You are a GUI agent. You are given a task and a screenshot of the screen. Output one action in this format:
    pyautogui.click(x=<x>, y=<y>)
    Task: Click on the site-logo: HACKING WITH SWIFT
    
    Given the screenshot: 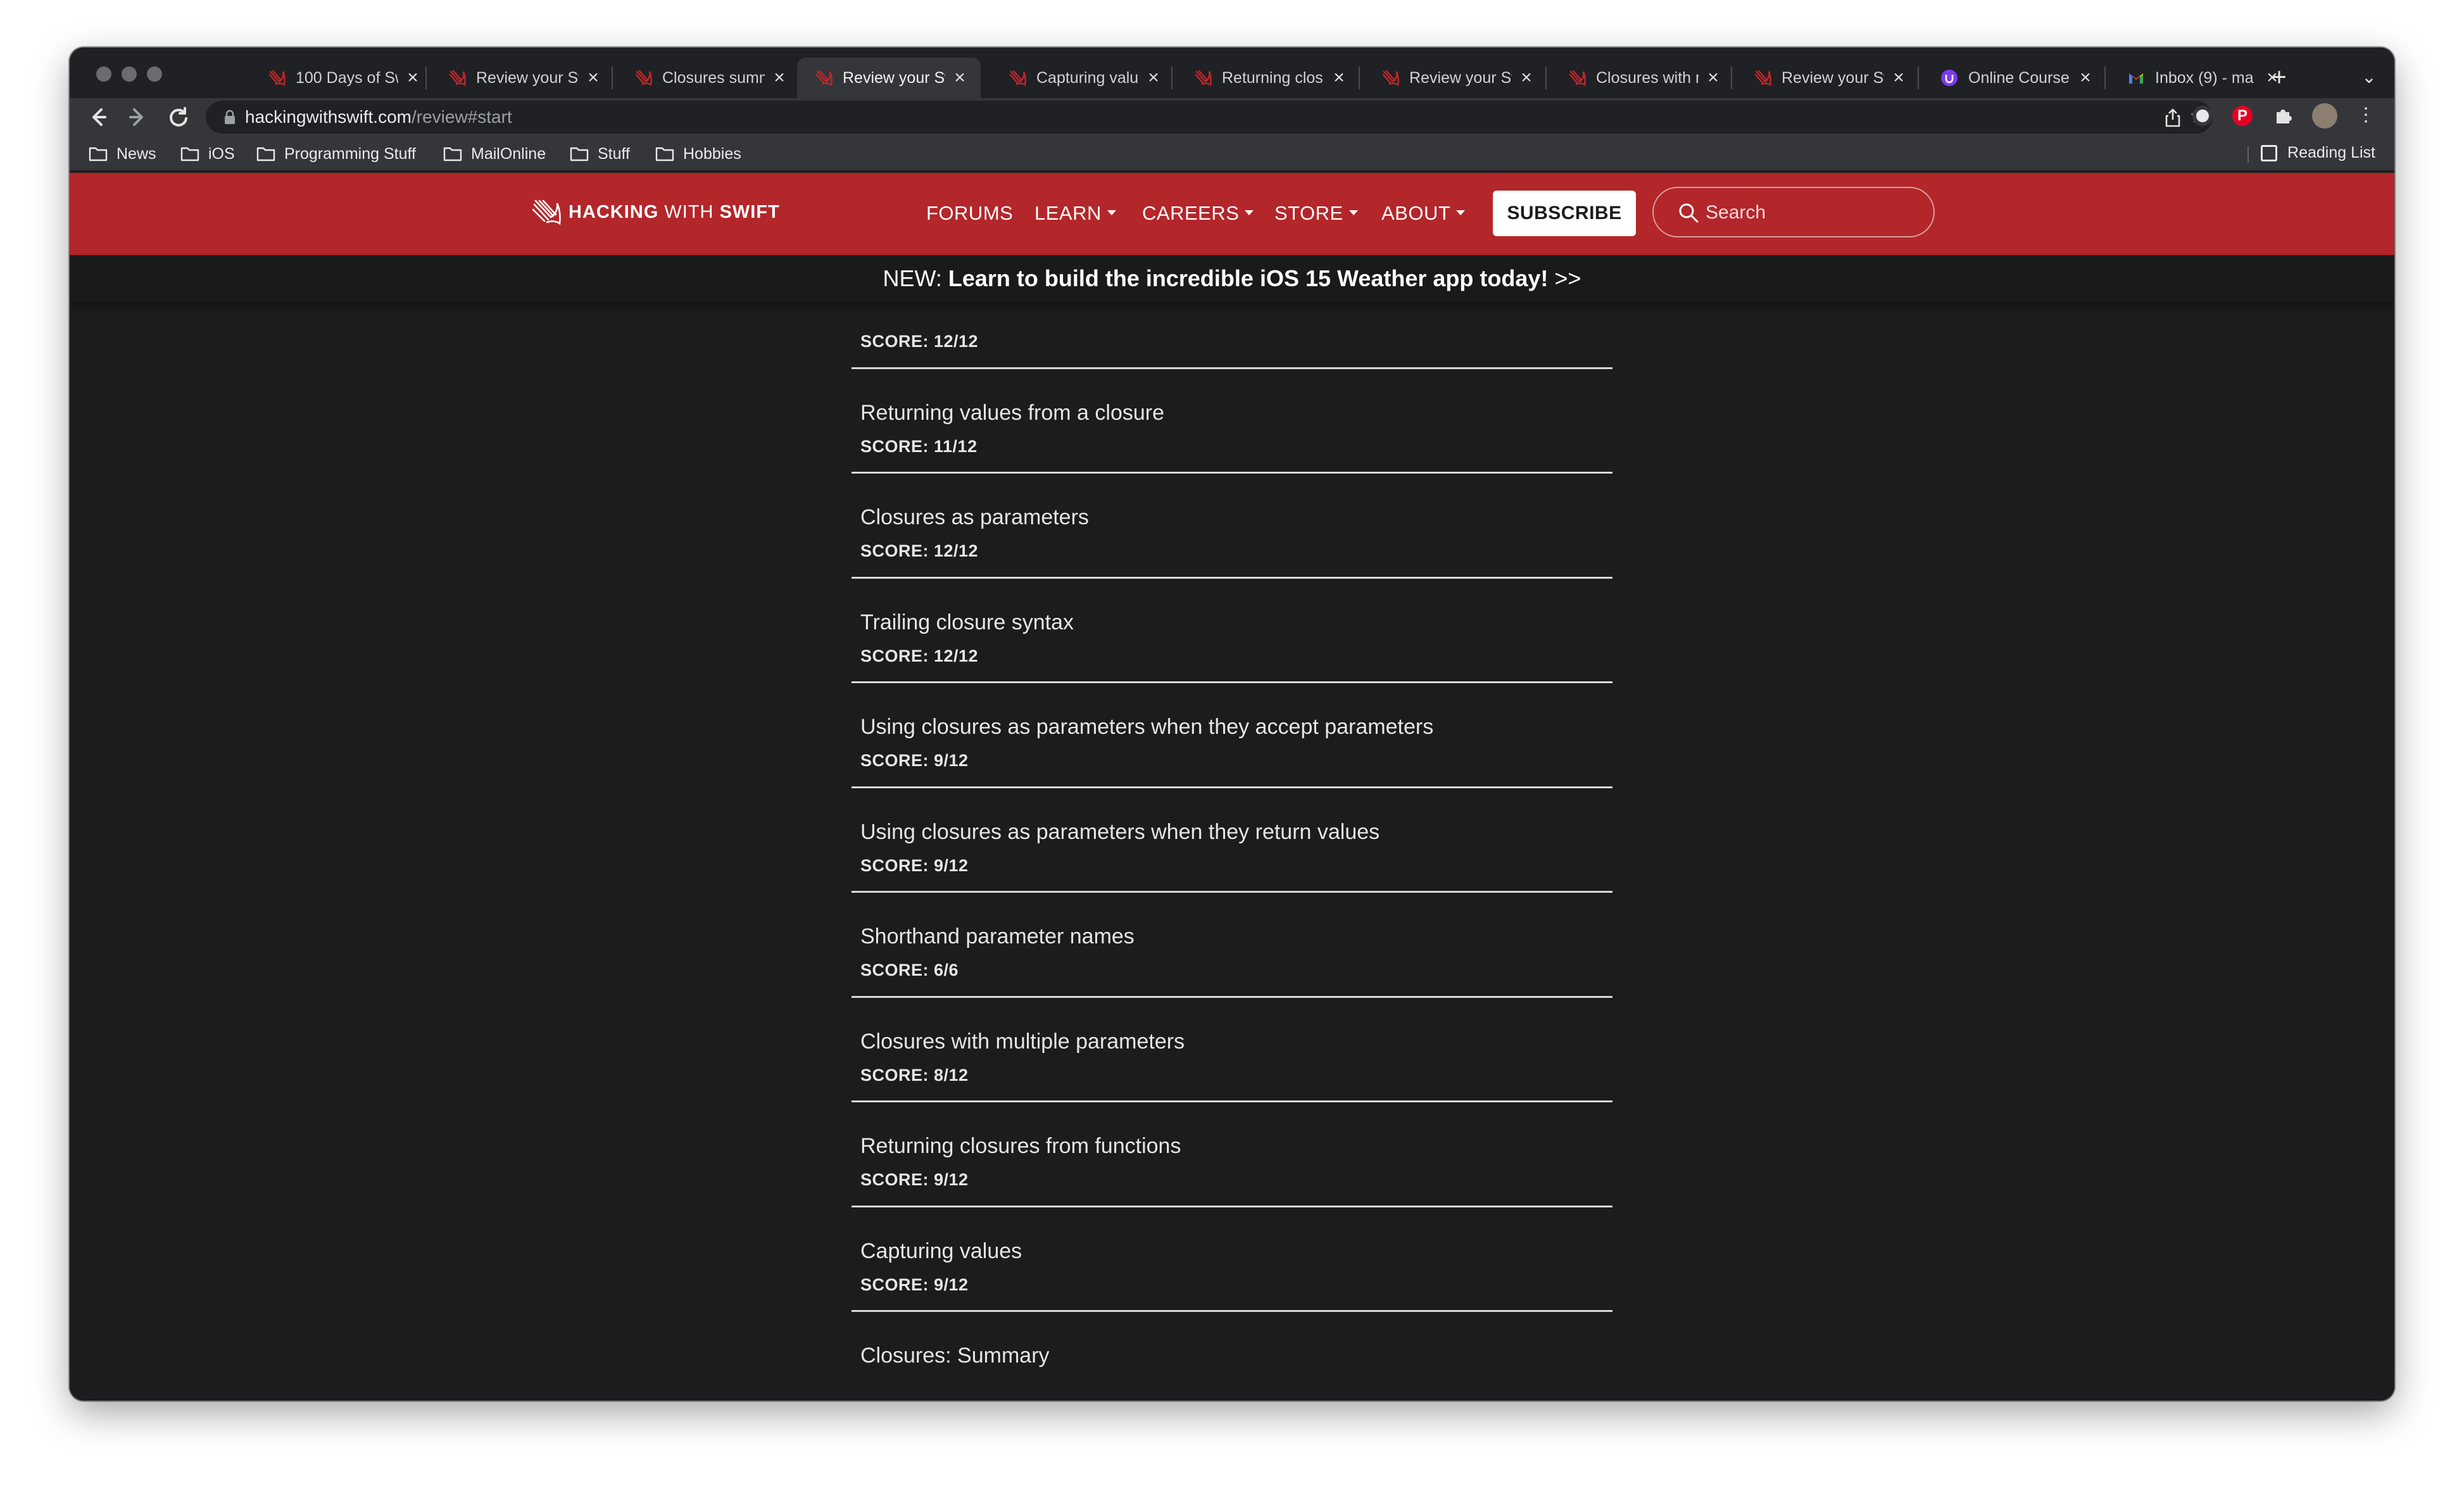 What is the action you would take?
    pyautogui.click(x=656, y=212)
    